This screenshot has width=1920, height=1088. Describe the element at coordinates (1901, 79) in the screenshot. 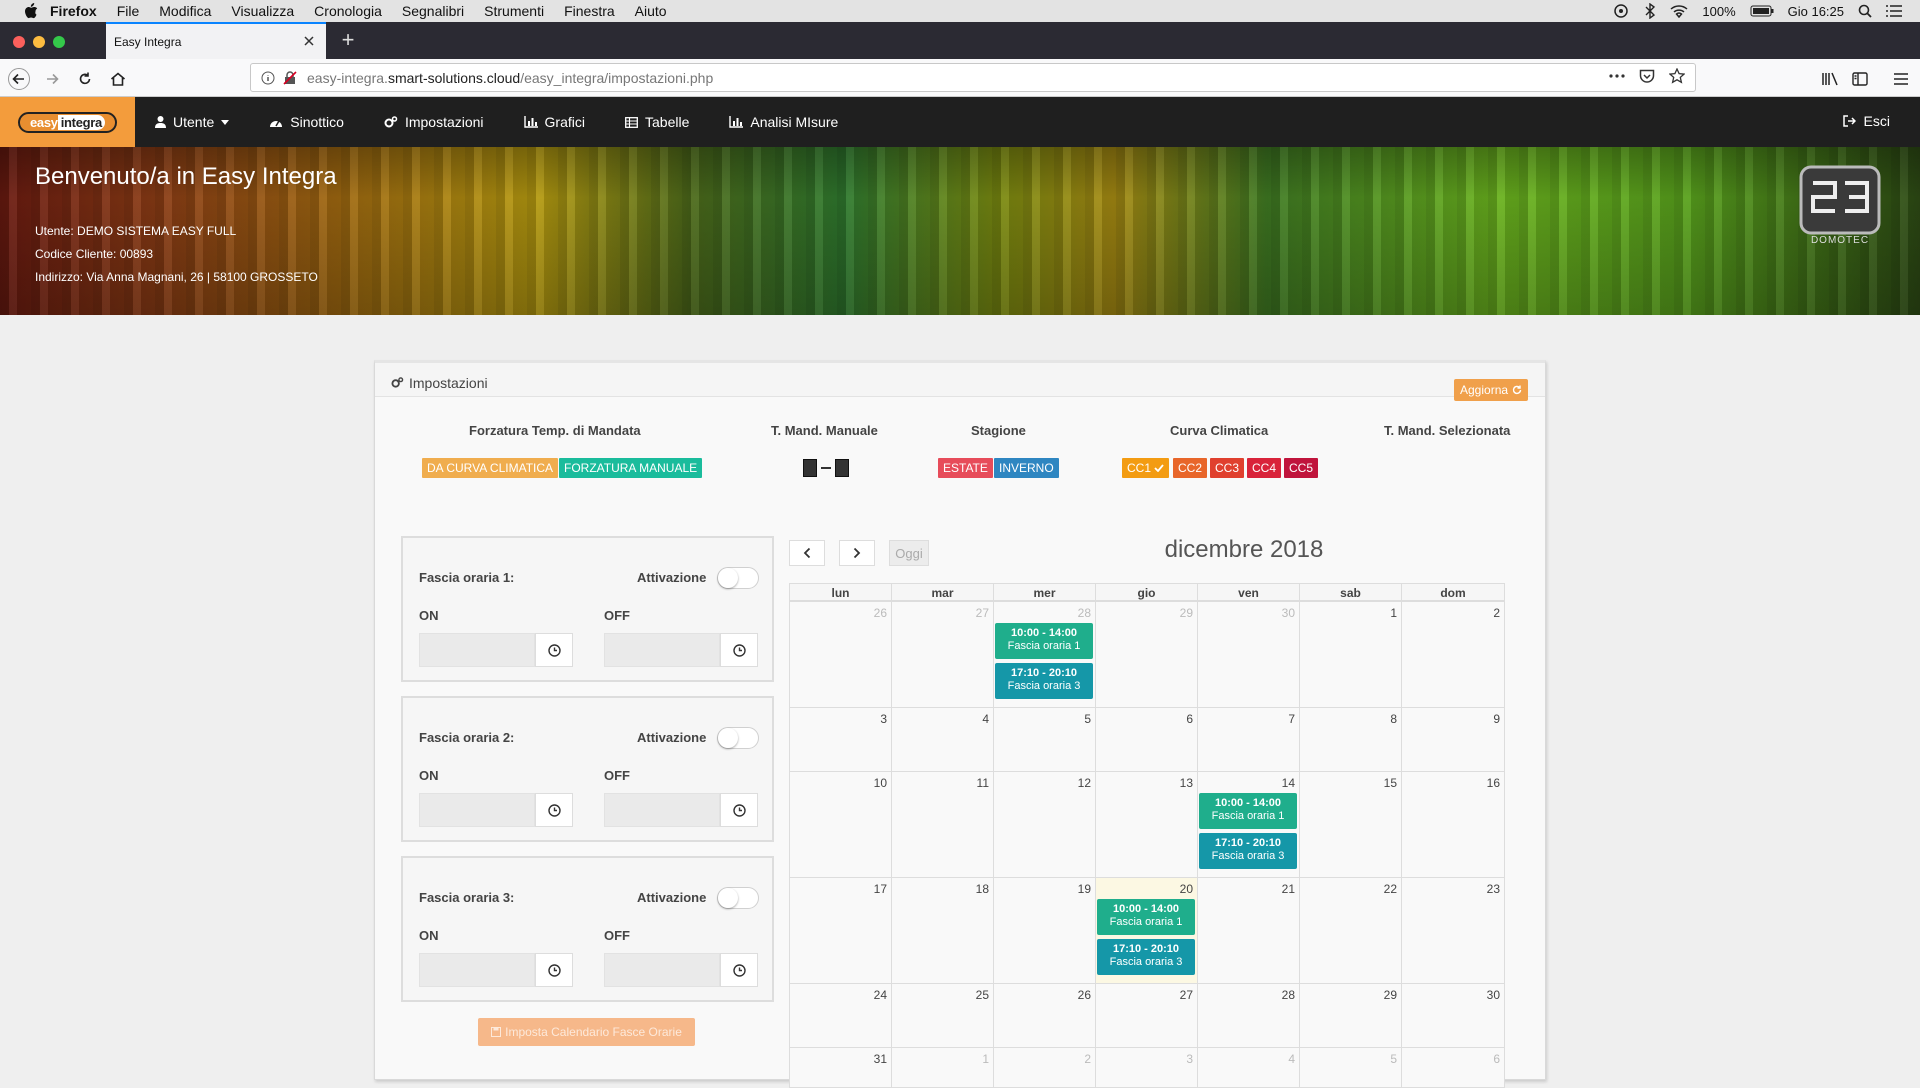

I see `hamburger-menu-icon` at that location.